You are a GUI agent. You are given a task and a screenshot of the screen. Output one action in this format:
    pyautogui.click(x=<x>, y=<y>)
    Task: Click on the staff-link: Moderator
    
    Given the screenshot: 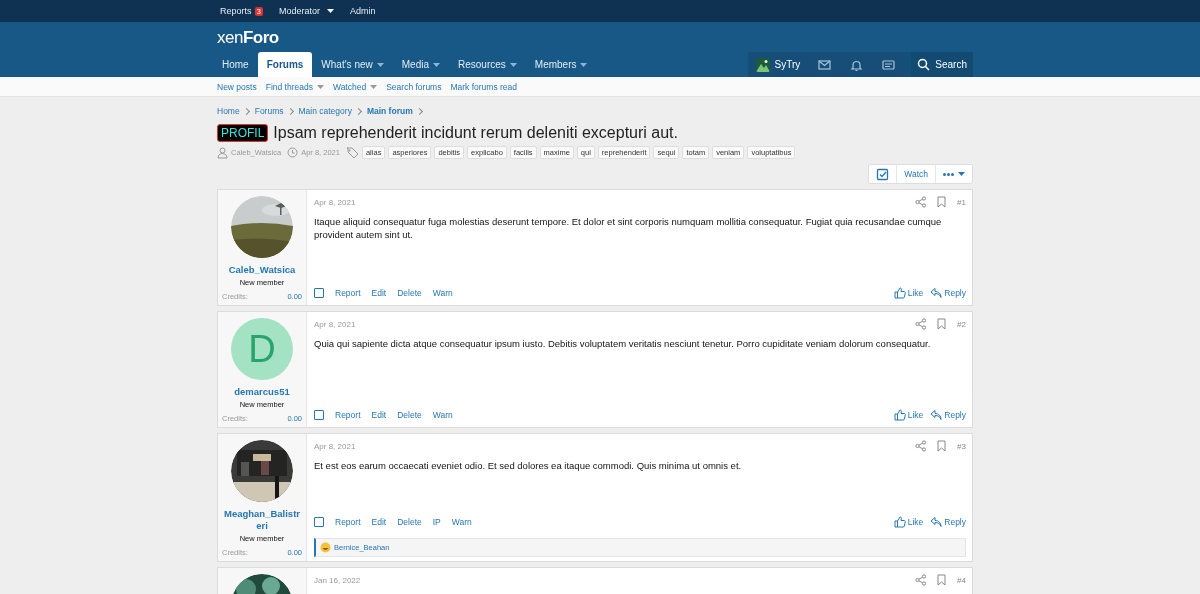 What is the action you would take?
    pyautogui.click(x=306, y=11)
    